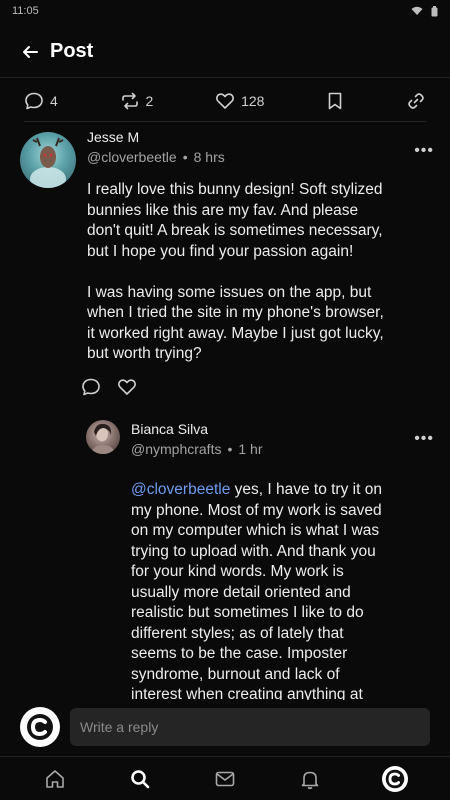 This screenshot has height=800, width=450. What do you see at coordinates (424, 439) in the screenshot?
I see `reply-more-button: •••` at bounding box center [424, 439].